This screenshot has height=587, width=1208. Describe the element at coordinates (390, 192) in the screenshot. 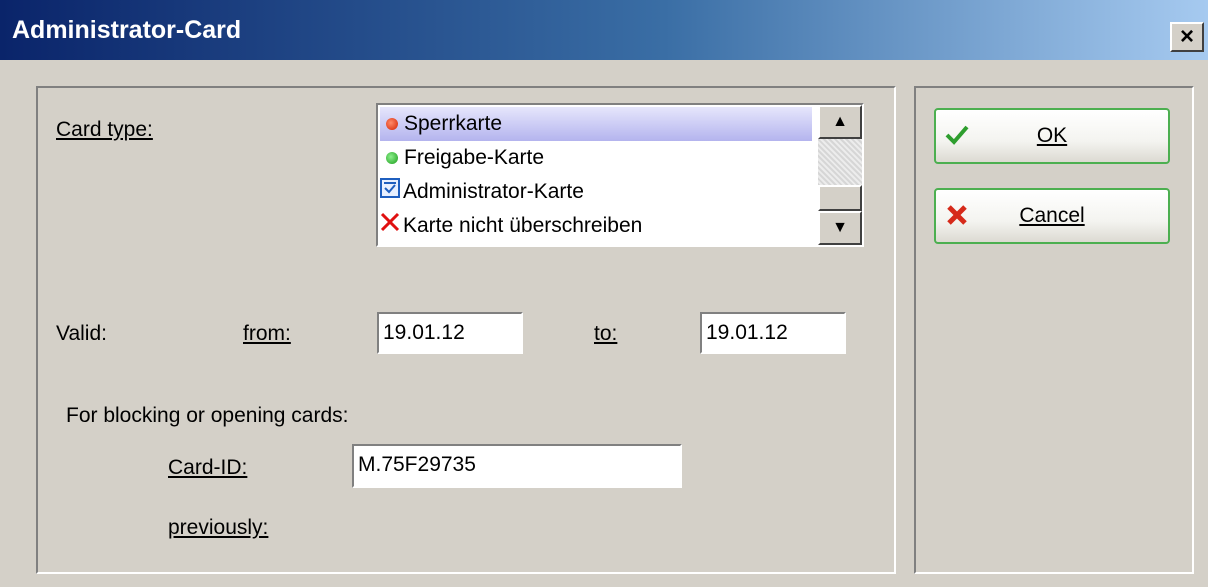

I see `checkbox-icon` at that location.